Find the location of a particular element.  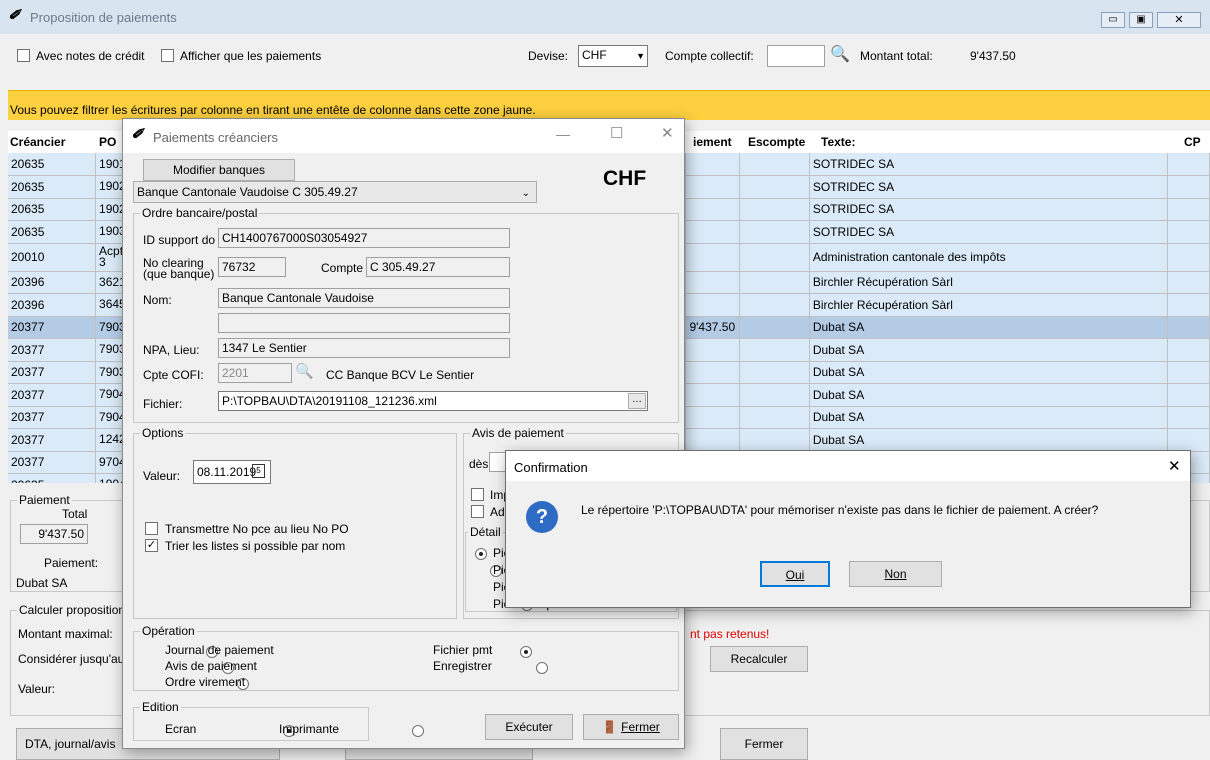

pie1-radio is located at coordinates (481, 553).